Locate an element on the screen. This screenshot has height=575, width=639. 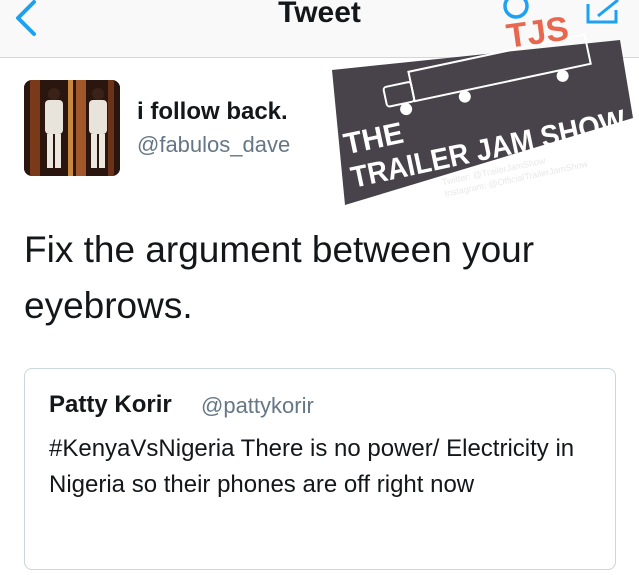
quoted-author-name: Patty Korir is located at coordinates (110, 404).